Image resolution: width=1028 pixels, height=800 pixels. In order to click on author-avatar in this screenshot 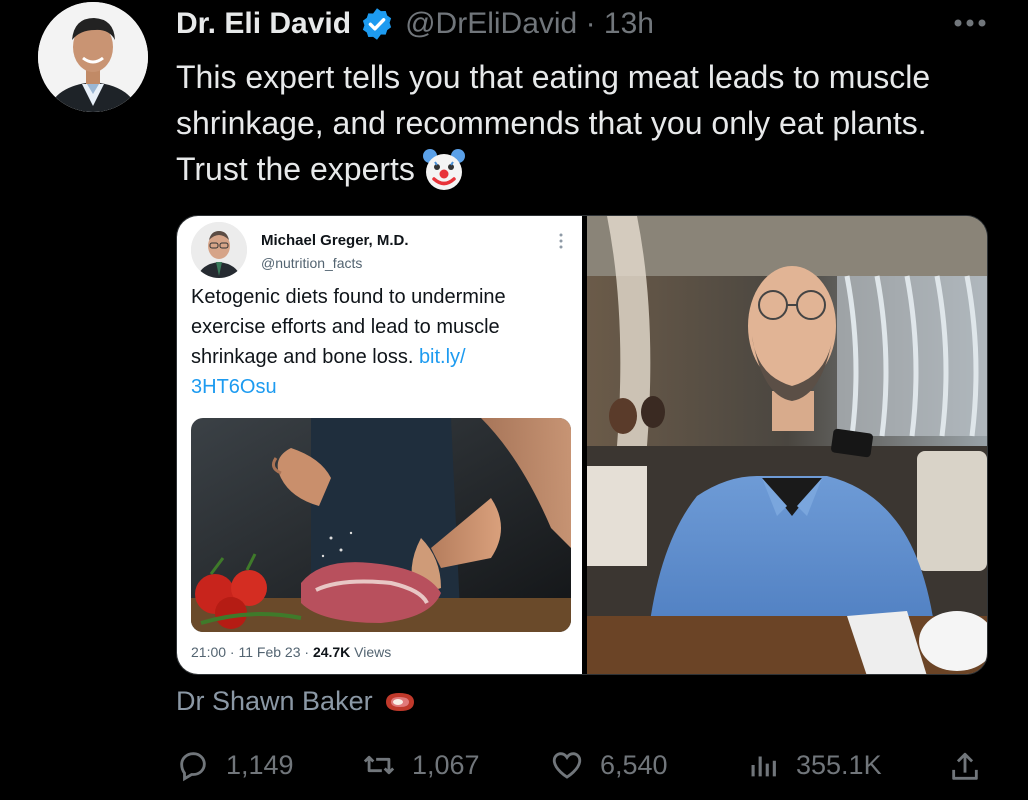, I will do `click(93, 57)`.